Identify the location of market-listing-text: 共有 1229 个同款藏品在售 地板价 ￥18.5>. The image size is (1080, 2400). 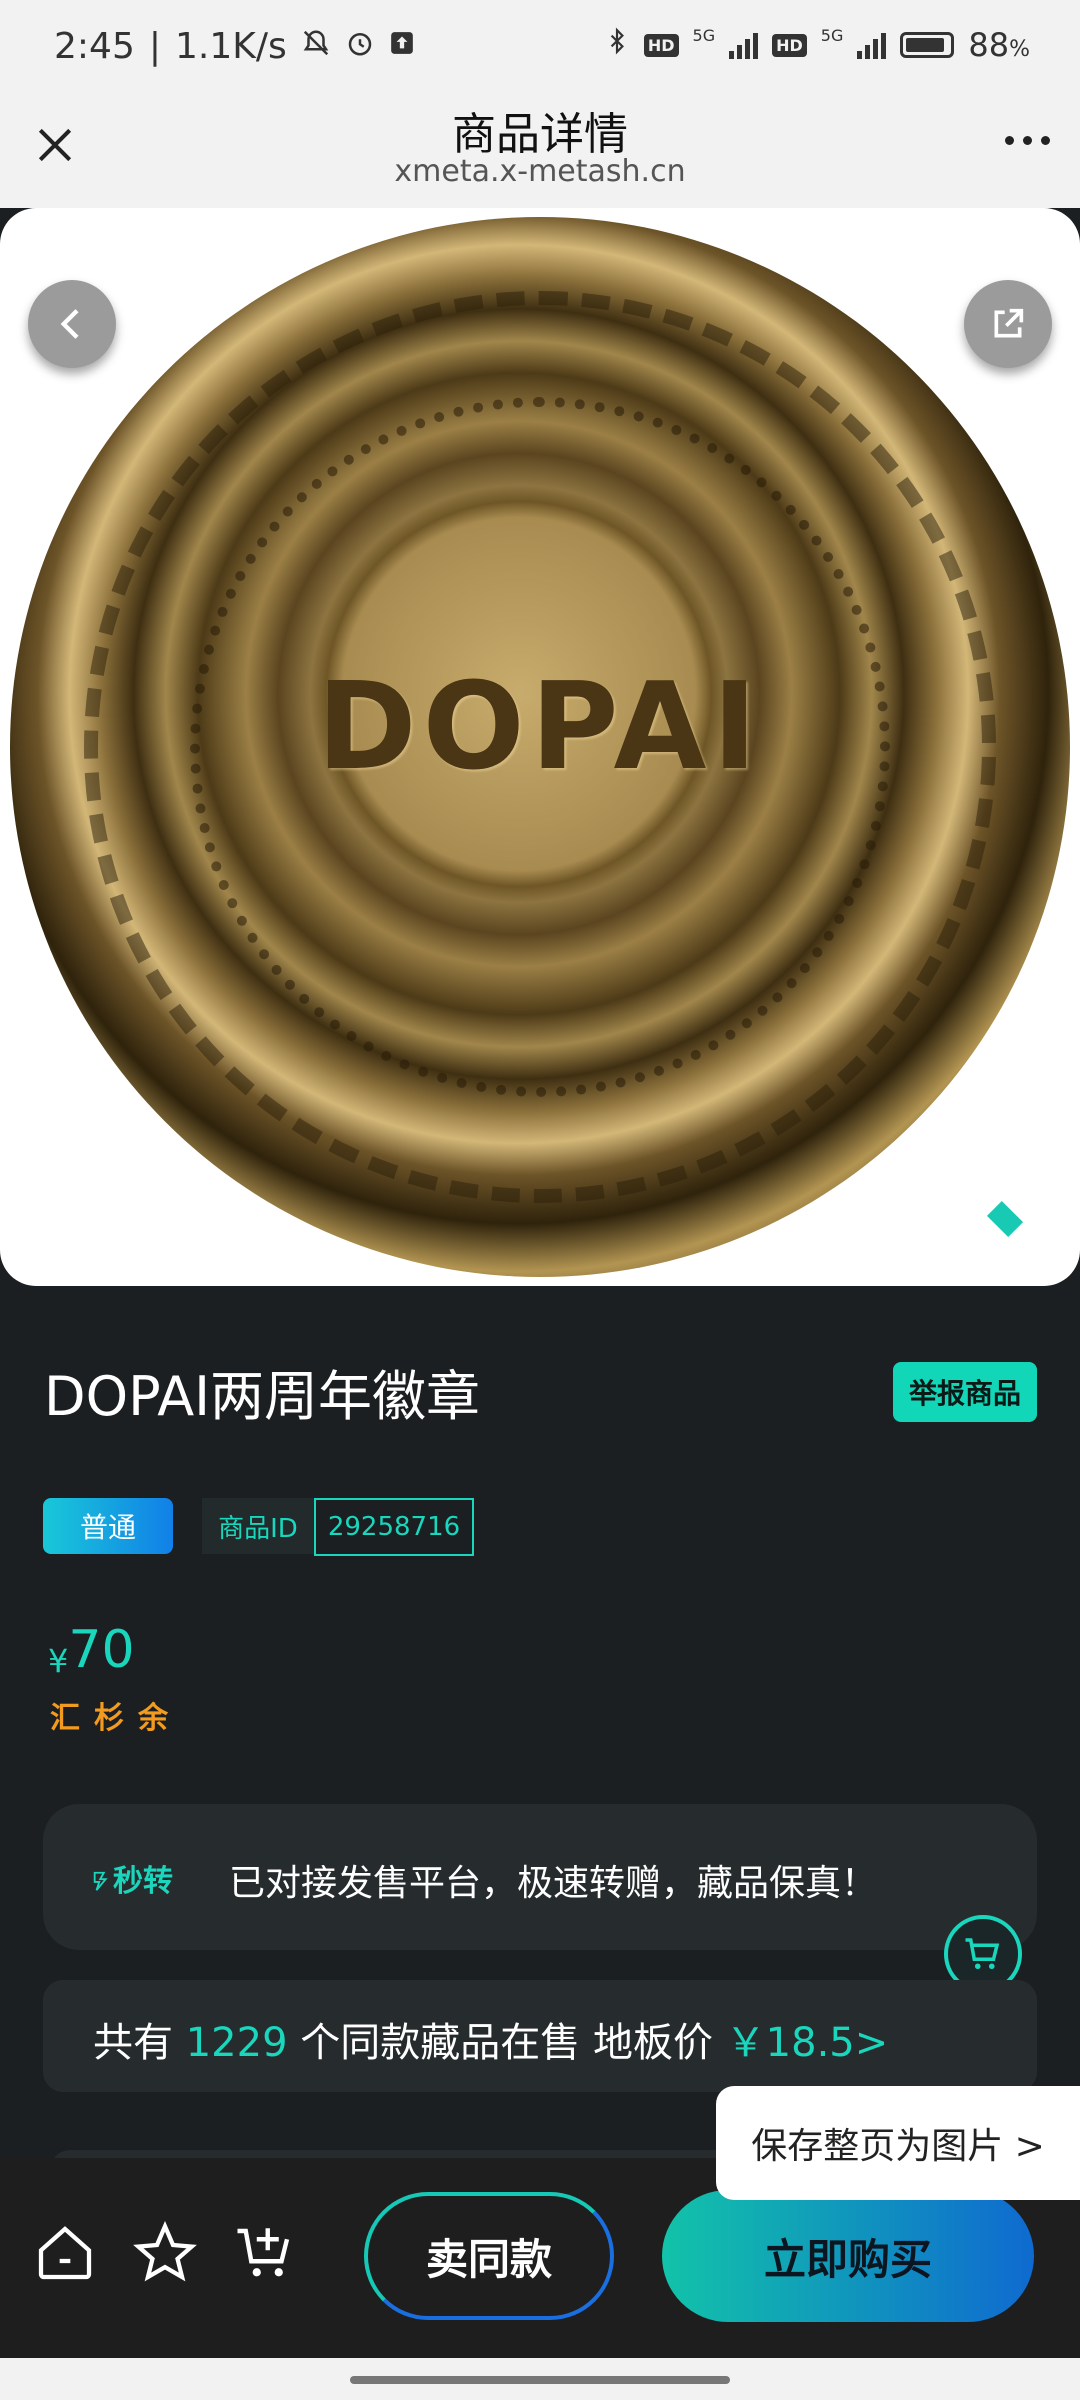
(490, 2039).